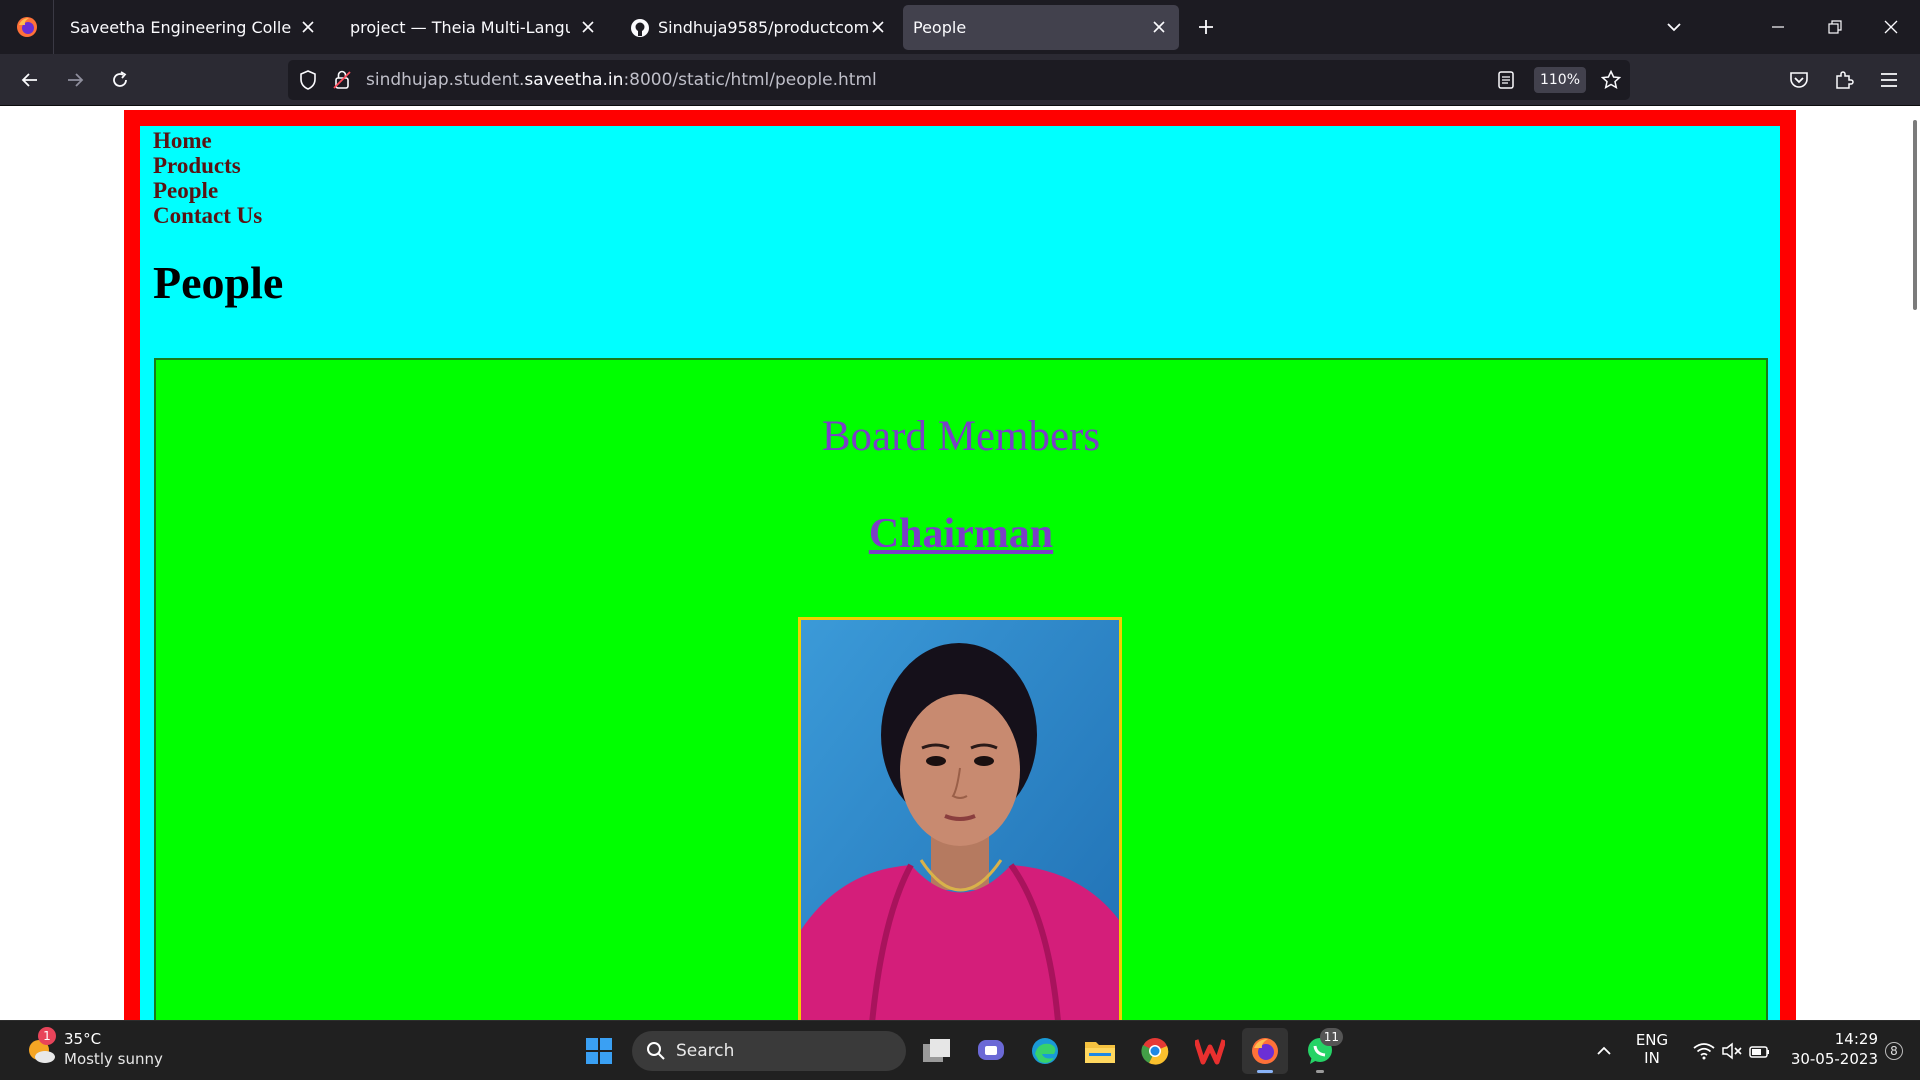 The height and width of the screenshot is (1080, 1920). I want to click on whatsapp-button: 11, so click(1320, 1051).